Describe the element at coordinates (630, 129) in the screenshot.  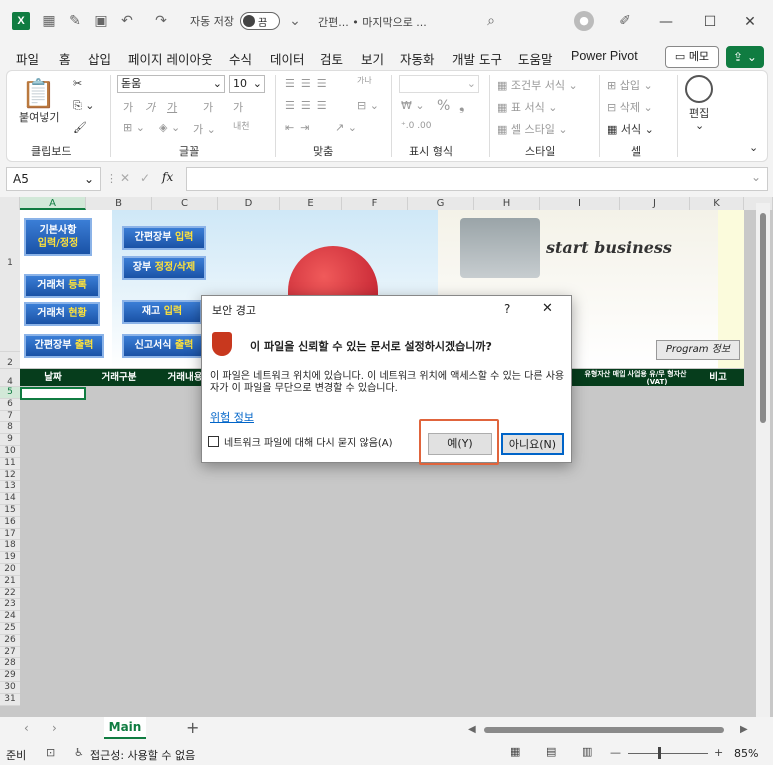
I see `format-cells-button: ▦ 서식 ⌄` at that location.